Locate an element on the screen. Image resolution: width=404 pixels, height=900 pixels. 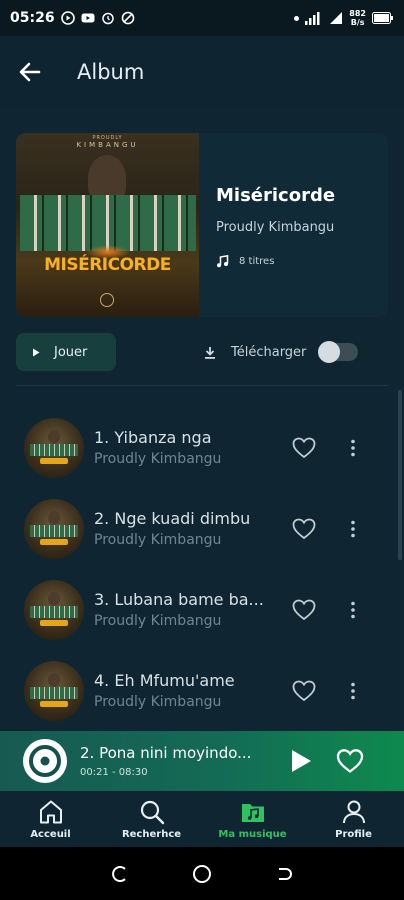
nav-item-profile: Profile is located at coordinates (353, 819).